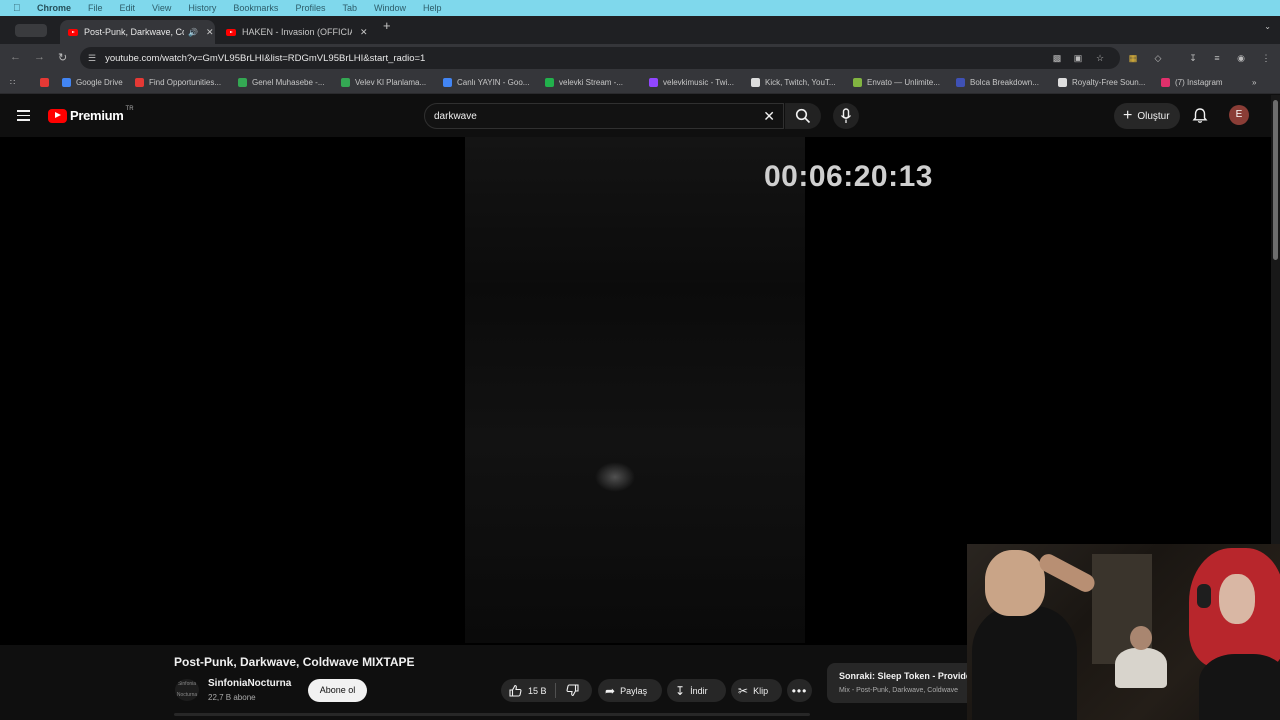 The height and width of the screenshot is (720, 1280). Describe the element at coordinates (1133, 58) in the screenshot. I see `extension-icon: ▦` at that location.